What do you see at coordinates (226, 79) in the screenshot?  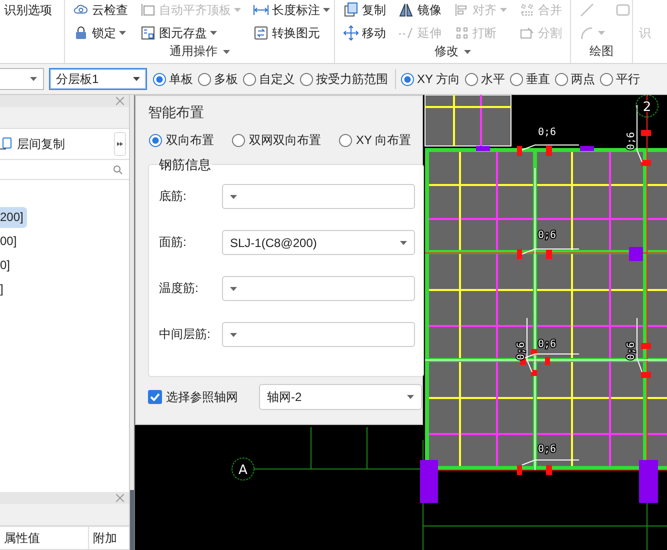 I see `radio-label: 多板` at bounding box center [226, 79].